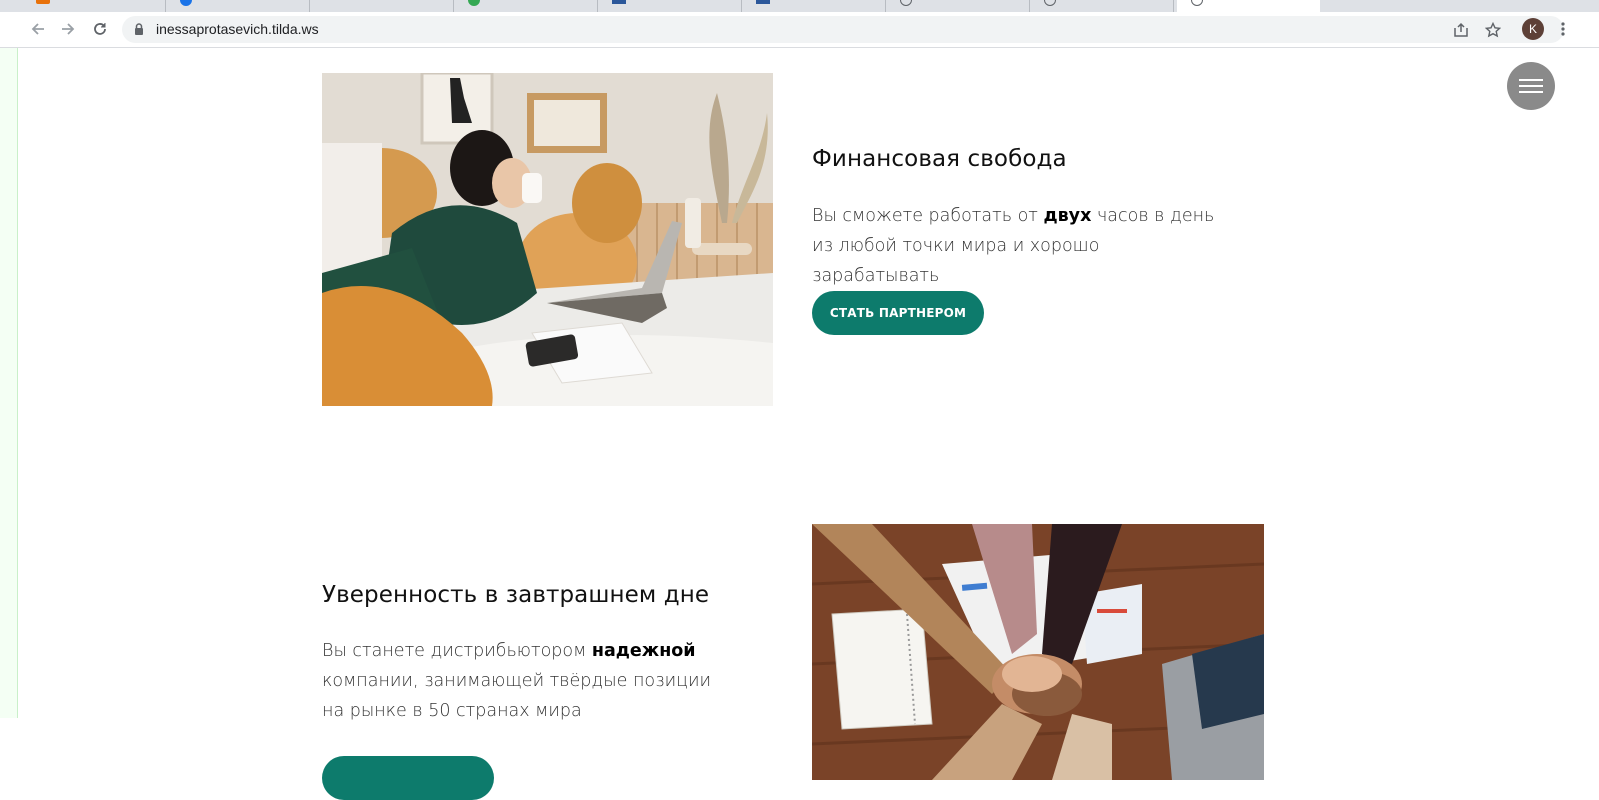 The image size is (1599, 800). What do you see at coordinates (898, 313) in the screenshot?
I see `become-partner-button: СТАТЬ ПАРТНЕРОМ` at bounding box center [898, 313].